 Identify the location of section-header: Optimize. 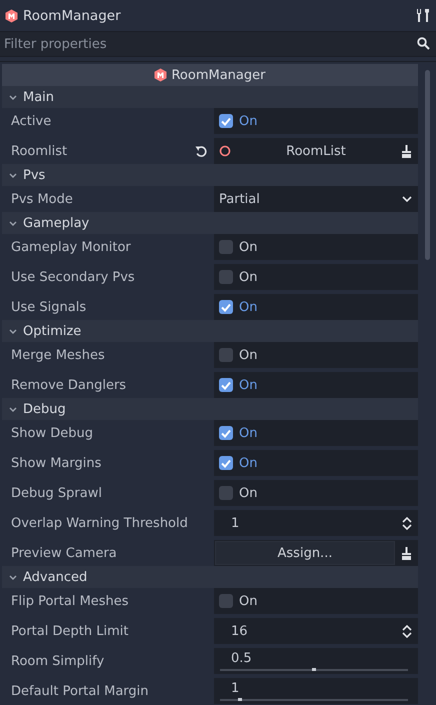
(210, 331).